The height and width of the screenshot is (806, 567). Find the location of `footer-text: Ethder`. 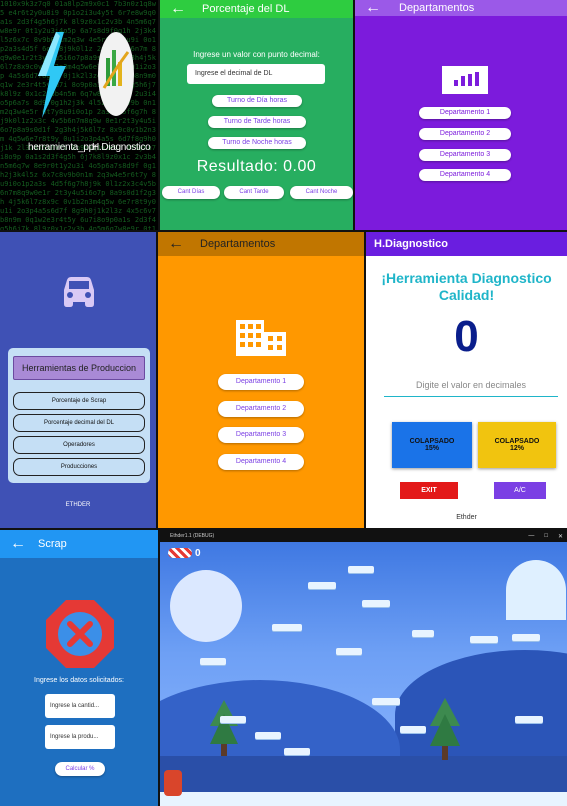

footer-text: Ethder is located at coordinates (466, 517).